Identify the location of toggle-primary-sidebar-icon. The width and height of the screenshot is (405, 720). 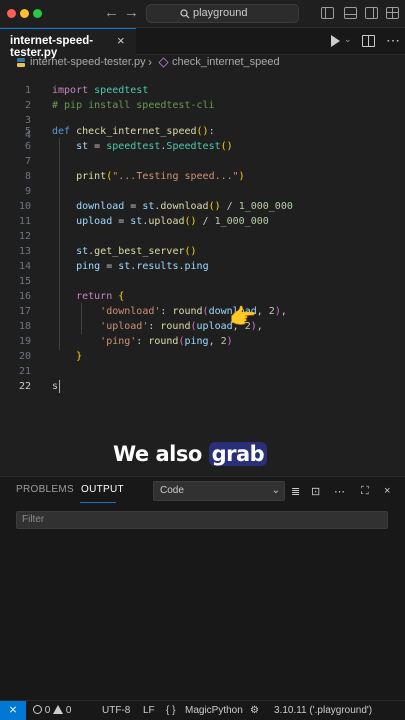
(327, 13).